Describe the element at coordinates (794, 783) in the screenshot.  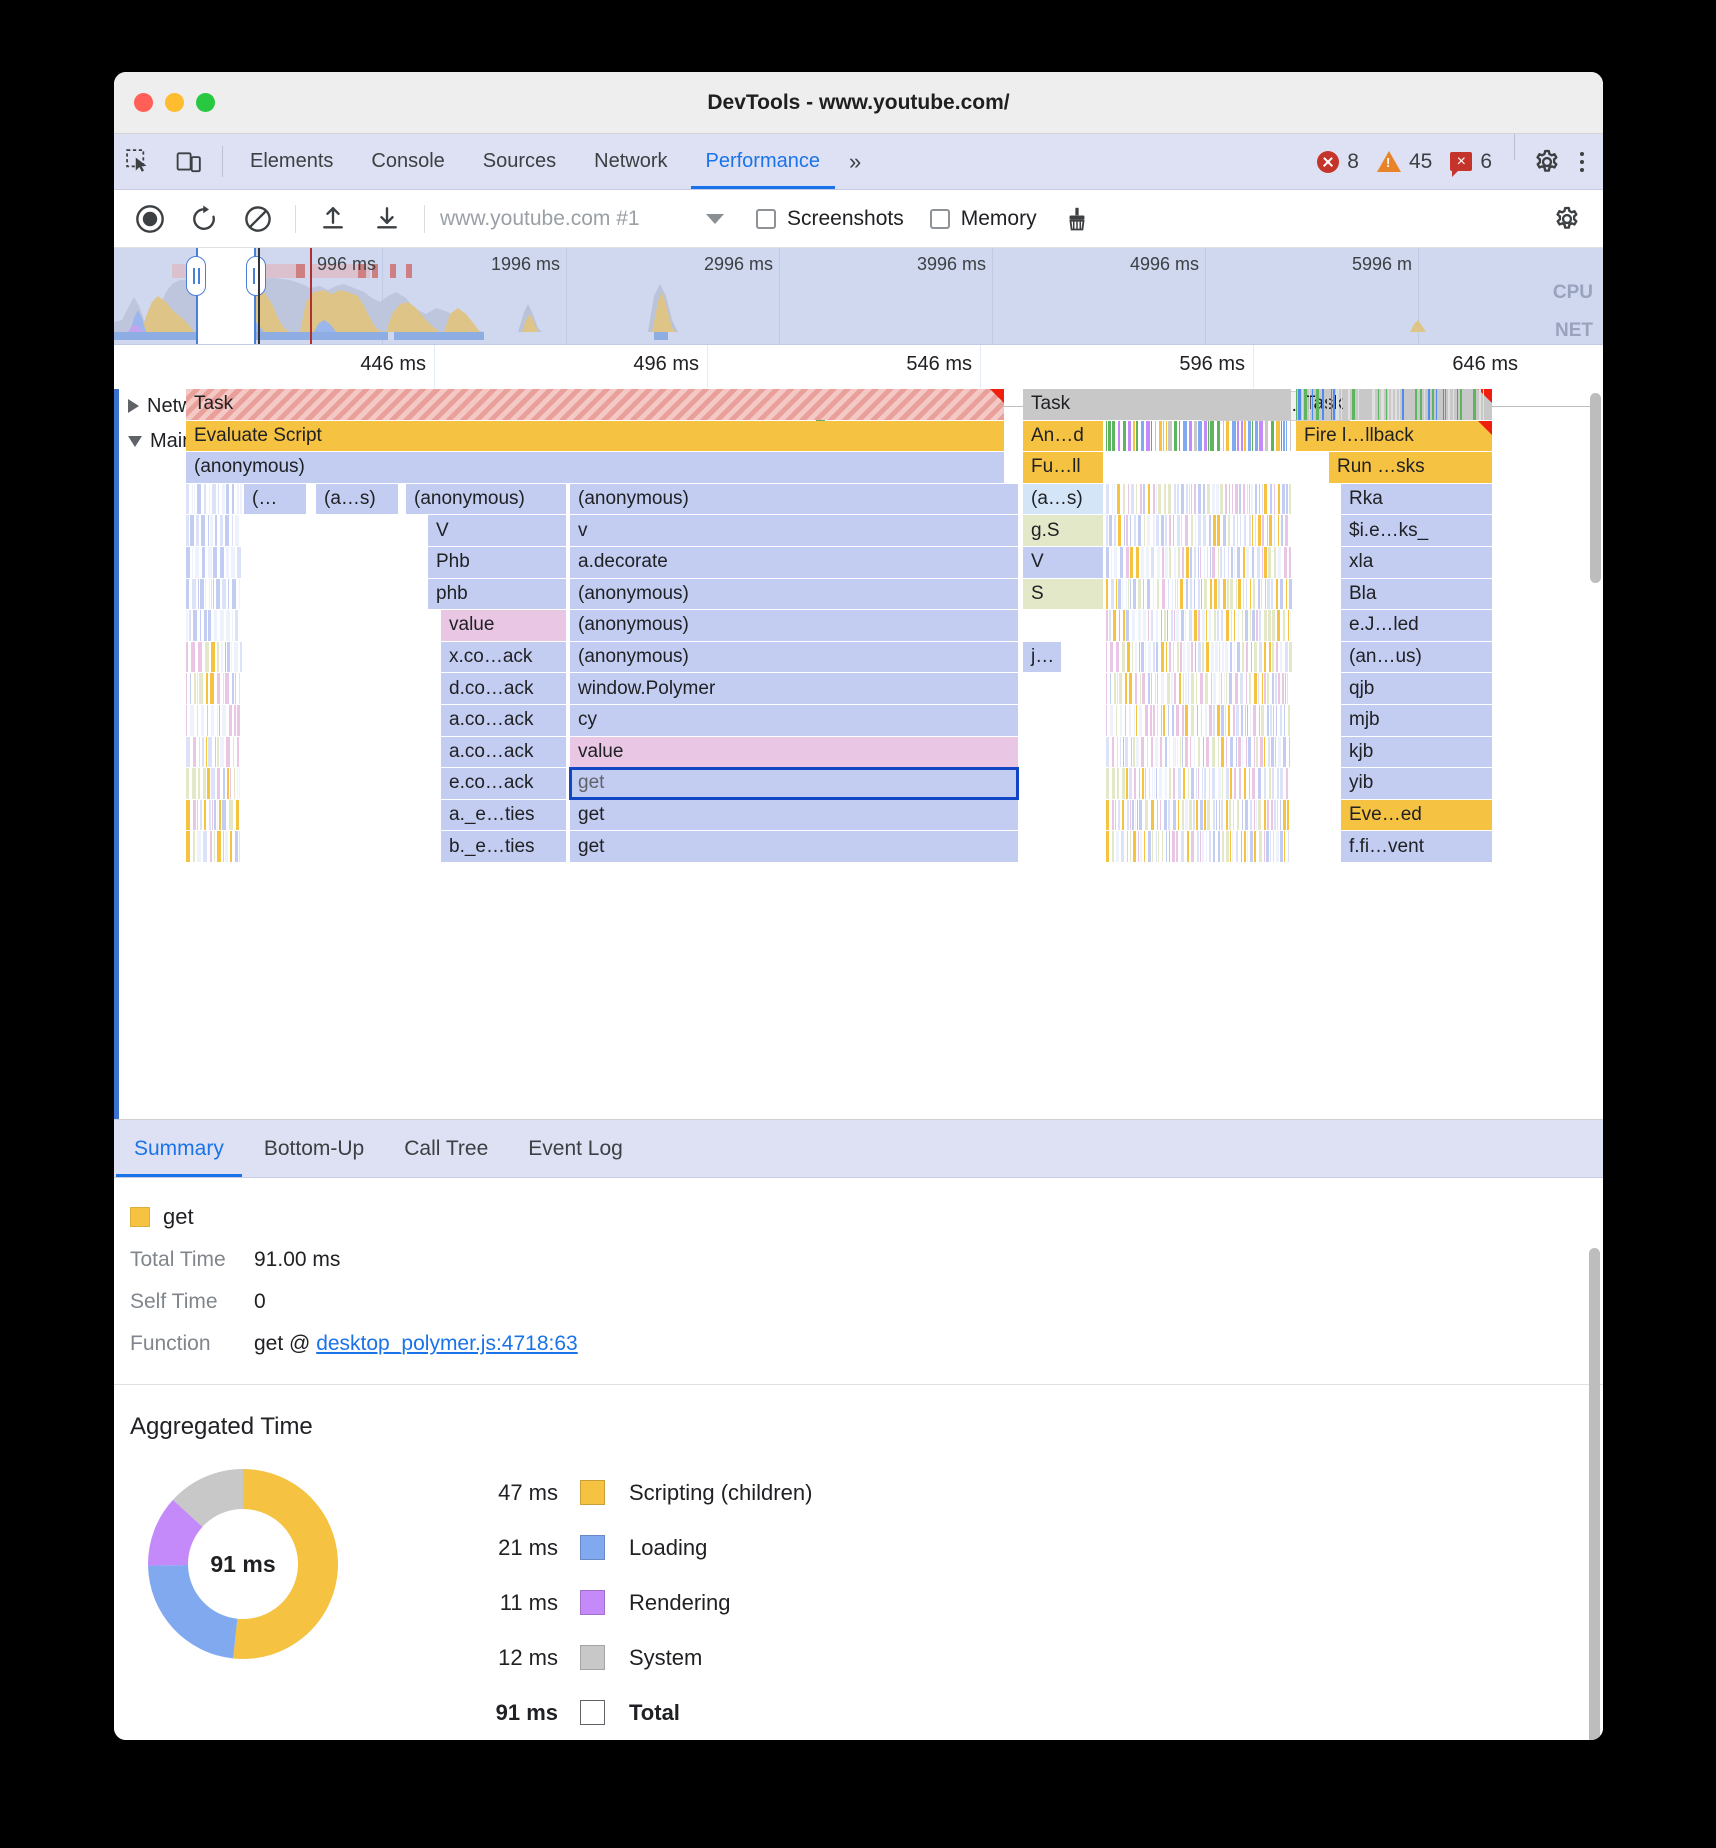
I see `flame-bar: get` at that location.